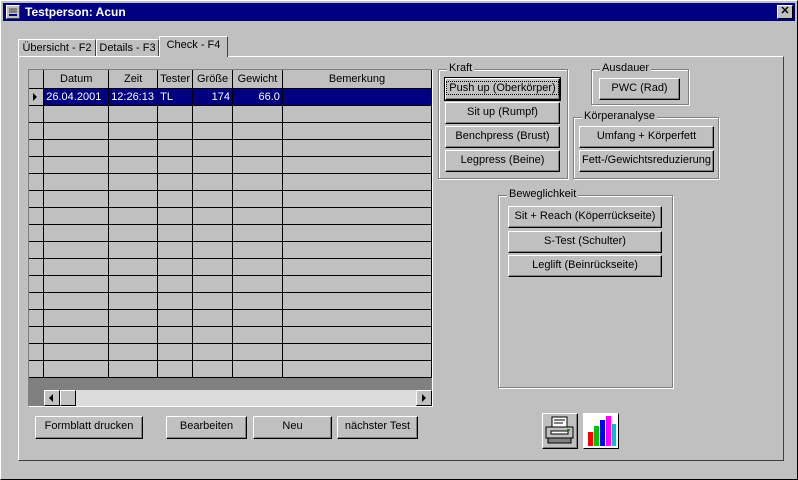 Image resolution: width=798 pixels, height=480 pixels. What do you see at coordinates (585, 242) in the screenshot?
I see `s-test-button: S-Test (Schulter)` at bounding box center [585, 242].